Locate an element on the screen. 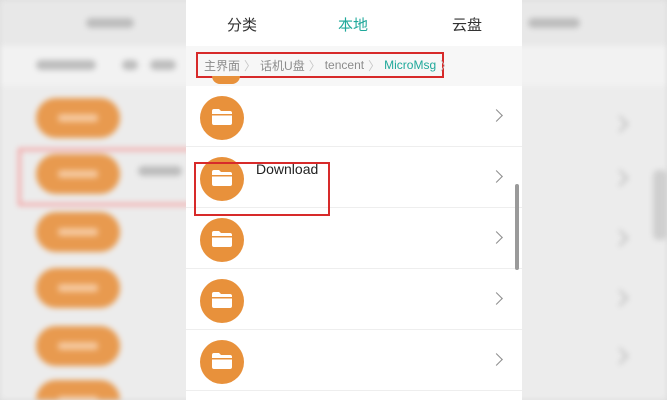 This screenshot has width=667, height=400. tab-local: 本地 is located at coordinates (353, 24).